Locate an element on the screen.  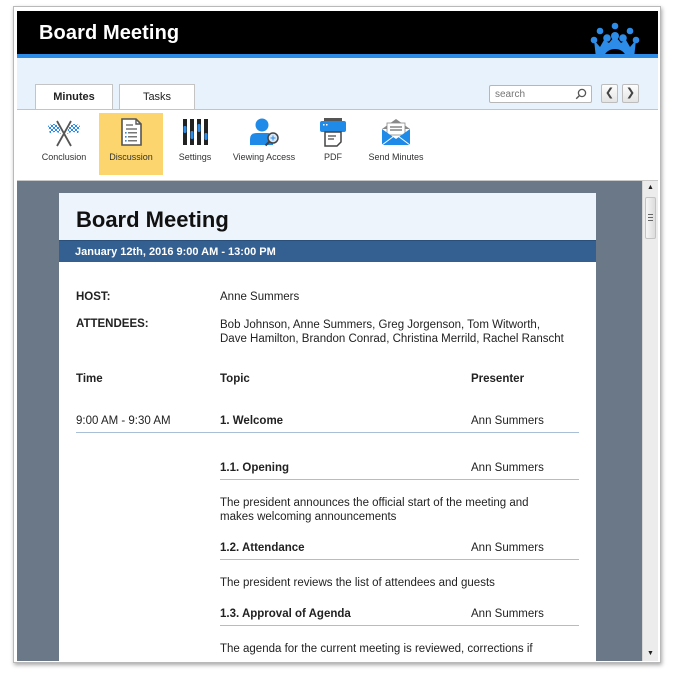
document-title: Board Meeting is located at coordinates (152, 219).